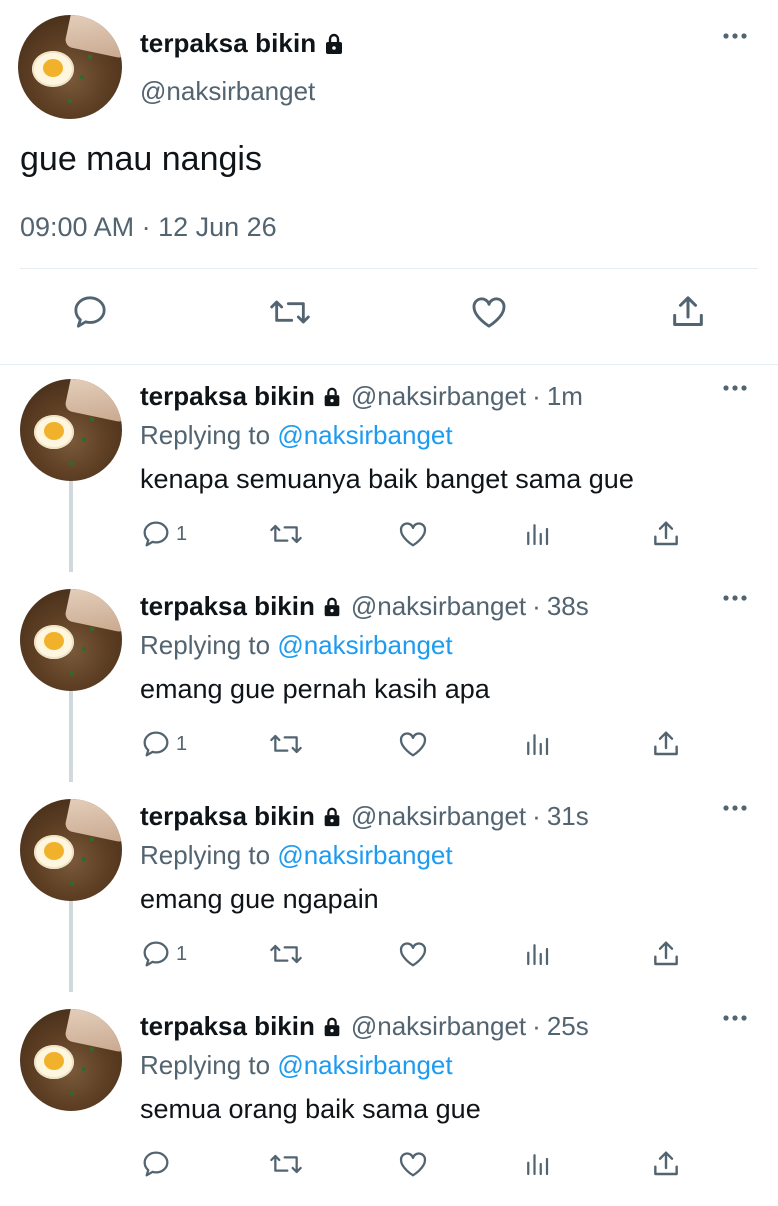  What do you see at coordinates (389, 268) in the screenshot?
I see `divider` at bounding box center [389, 268].